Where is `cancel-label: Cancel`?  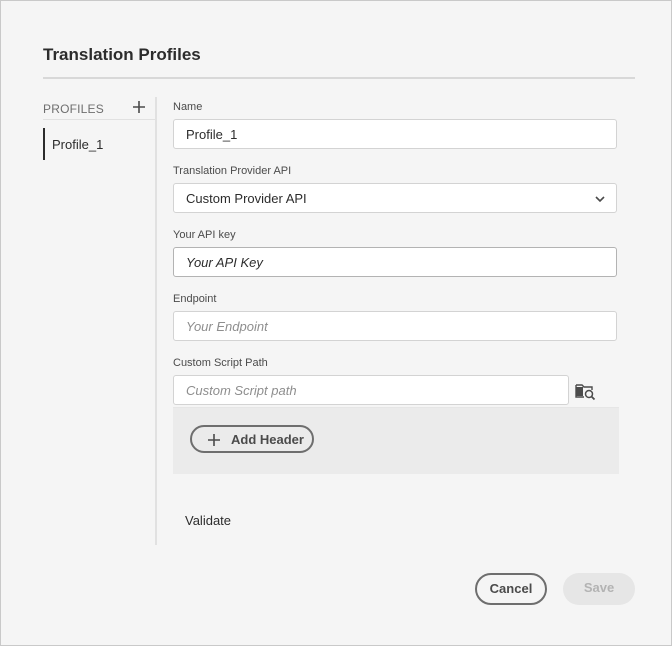
cancel-label: Cancel is located at coordinates (511, 588).